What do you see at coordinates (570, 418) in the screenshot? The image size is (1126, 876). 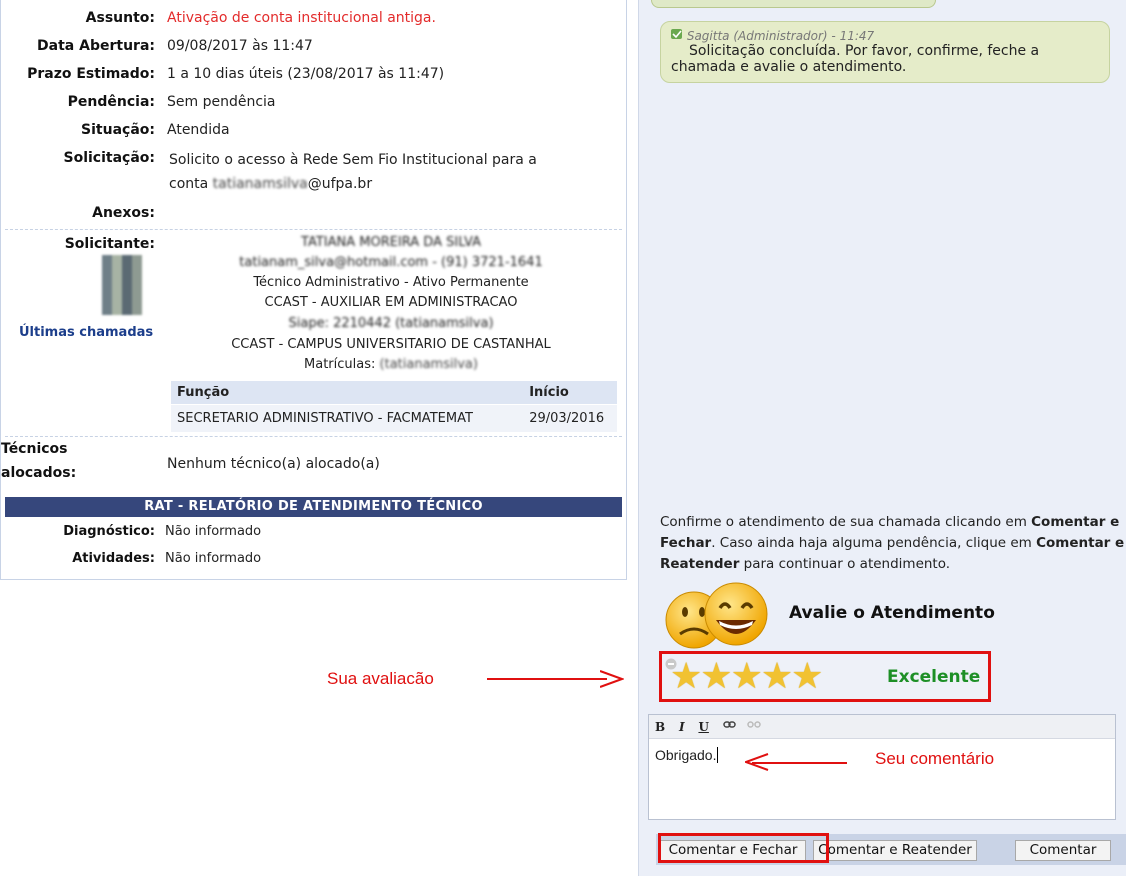 I see `inicio-cell: 29/03/2016` at bounding box center [570, 418].